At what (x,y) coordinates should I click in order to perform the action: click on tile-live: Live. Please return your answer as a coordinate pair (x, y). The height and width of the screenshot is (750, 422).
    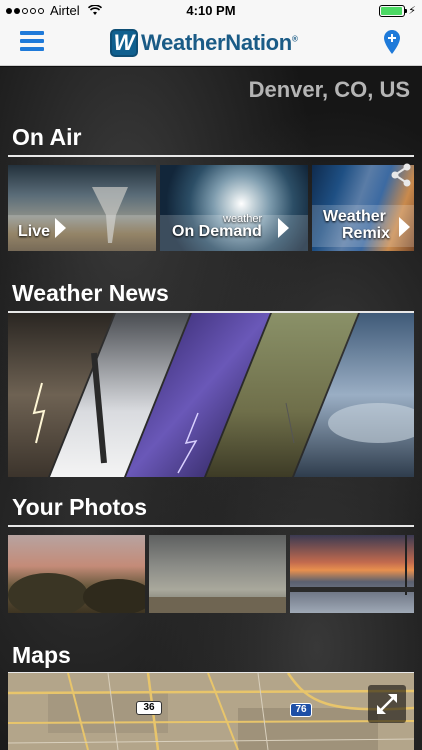
    Looking at the image, I should click on (82, 208).